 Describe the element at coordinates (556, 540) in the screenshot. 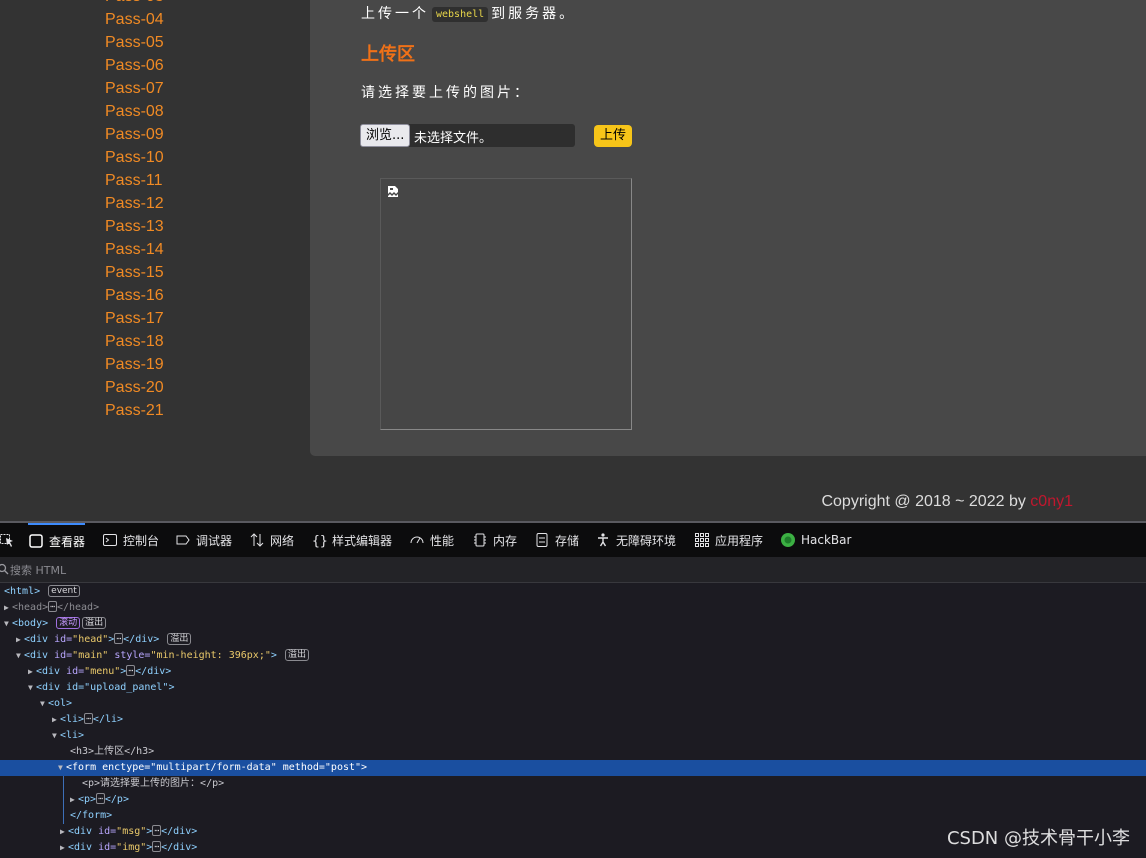

I see `devtools-tab-storage: 存储` at that location.